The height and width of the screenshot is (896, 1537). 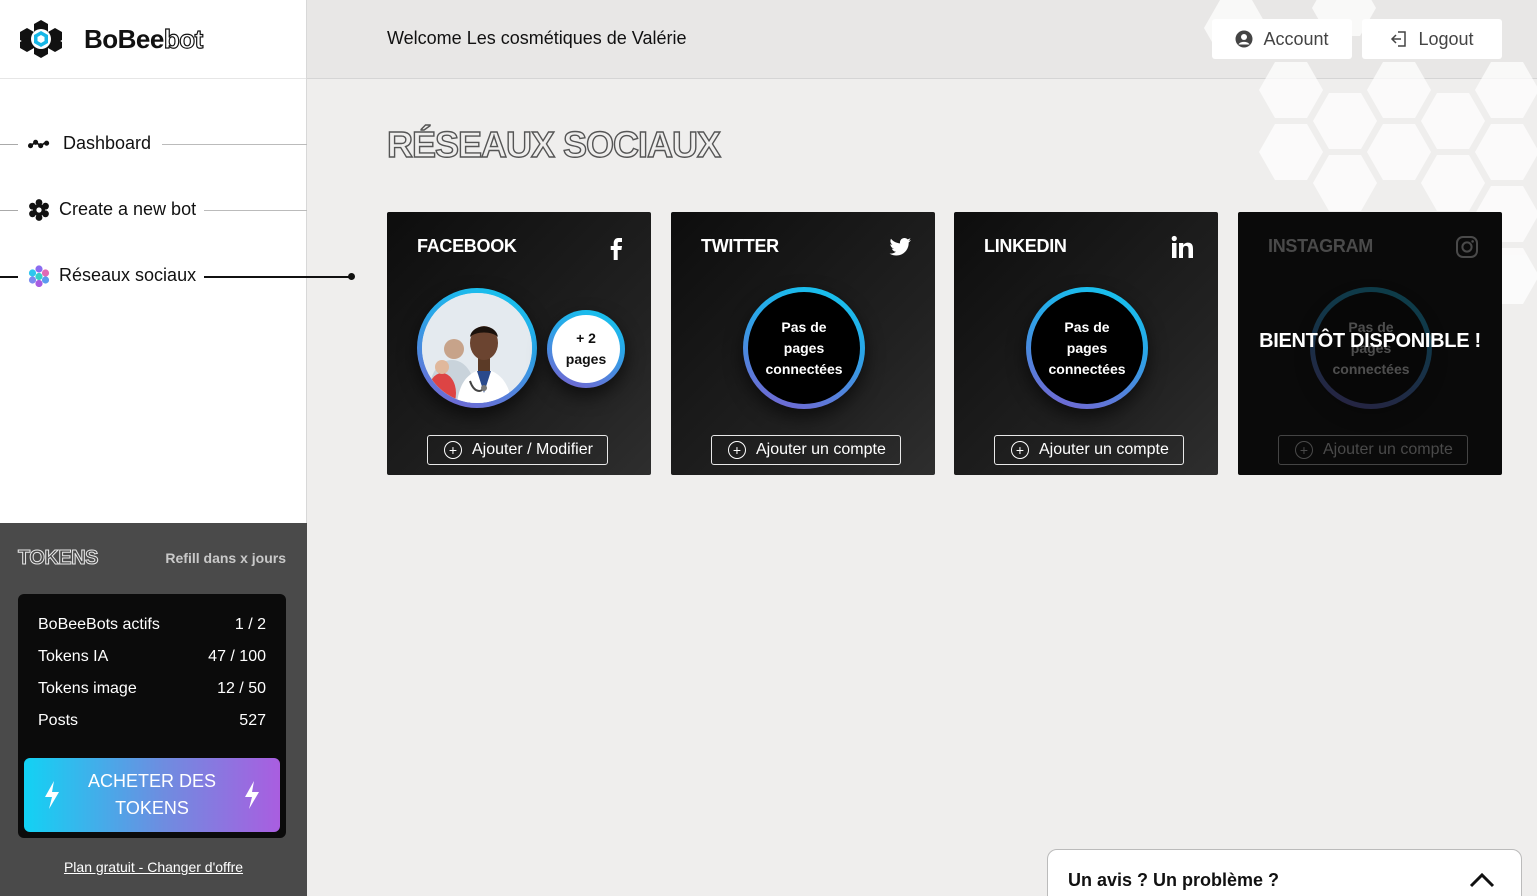 I want to click on gear-icon, so click(x=39, y=210).